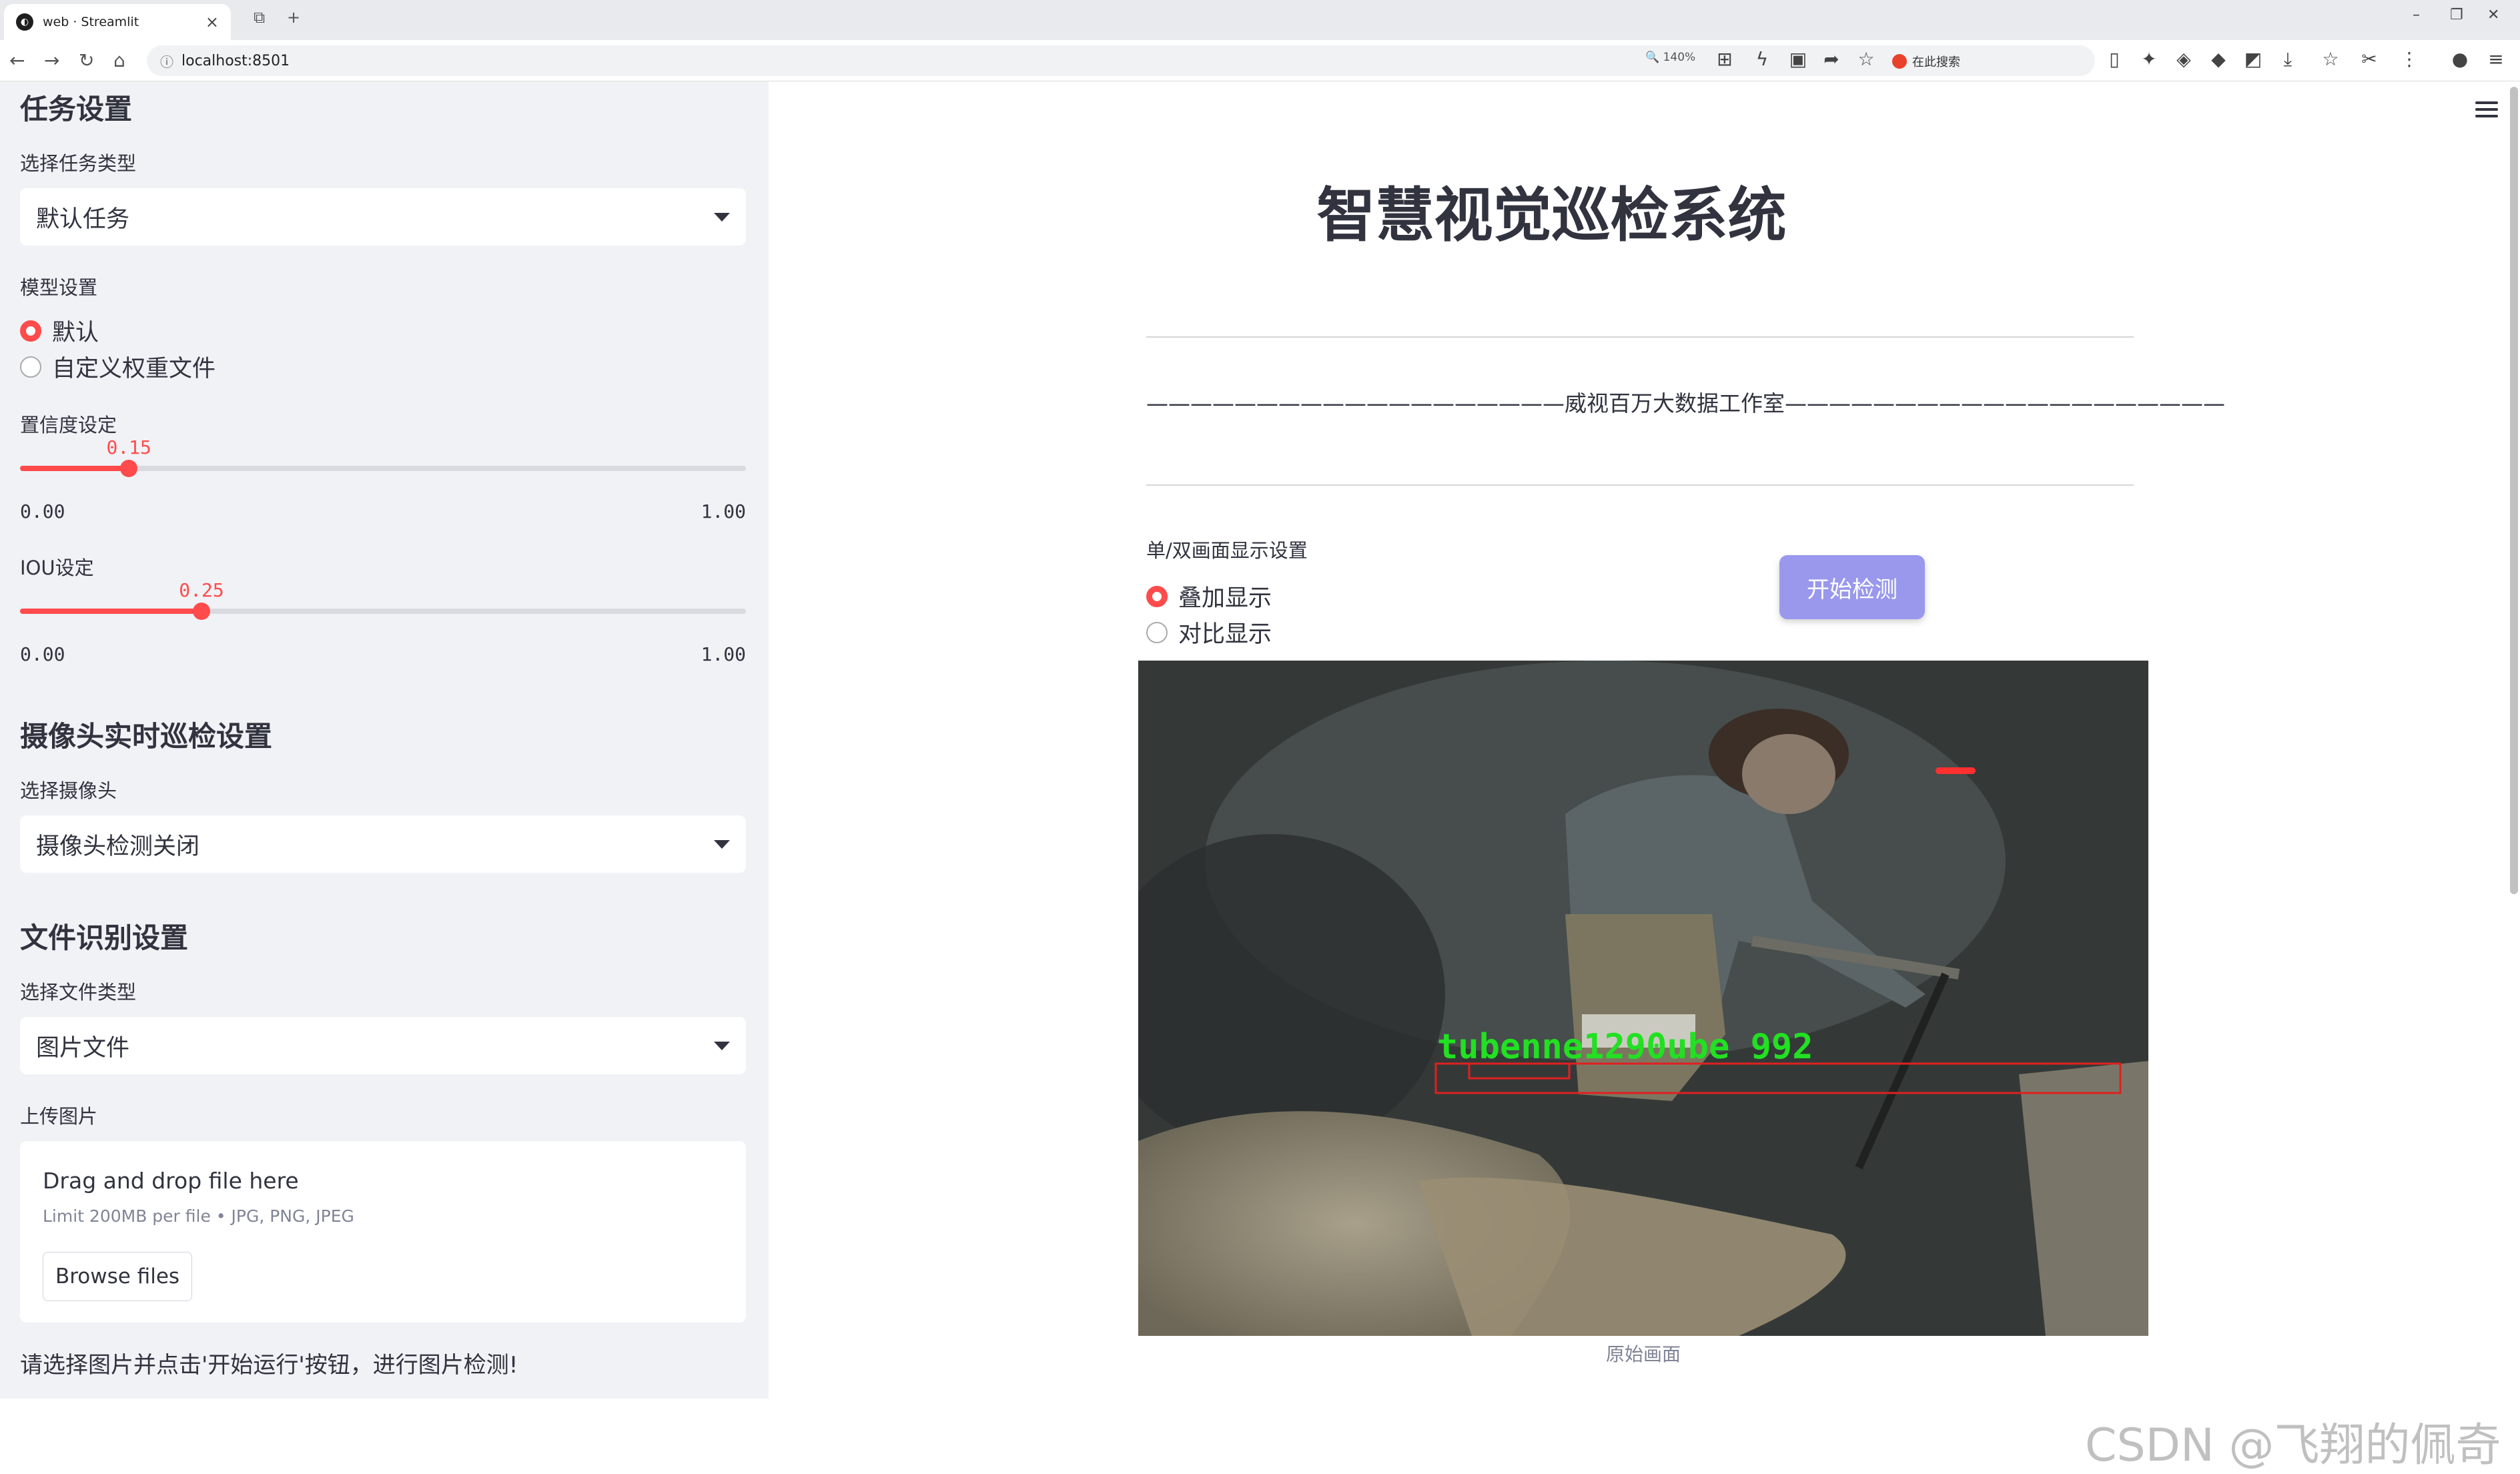 Image resolution: width=2520 pixels, height=1474 pixels. What do you see at coordinates (42, 654) in the screenshot?
I see `iou-min: 0.00` at bounding box center [42, 654].